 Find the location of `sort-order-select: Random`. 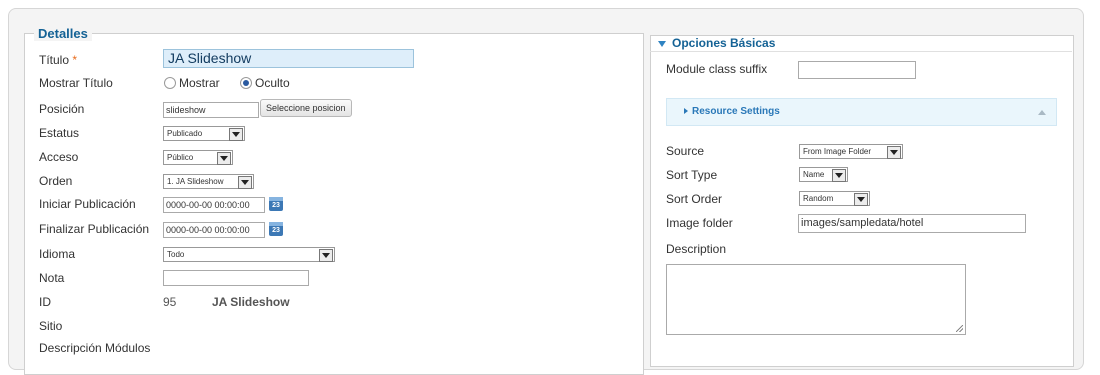

sort-order-select: Random is located at coordinates (834, 198).